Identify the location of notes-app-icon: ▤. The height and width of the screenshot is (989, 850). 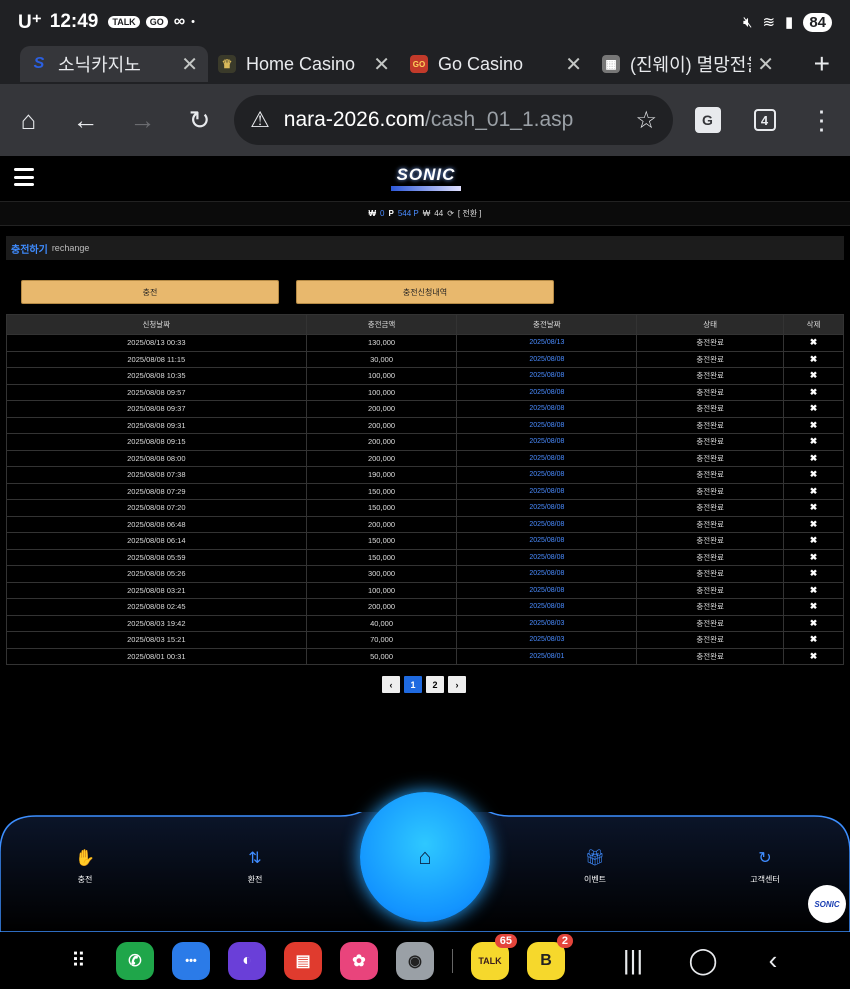
(303, 960).